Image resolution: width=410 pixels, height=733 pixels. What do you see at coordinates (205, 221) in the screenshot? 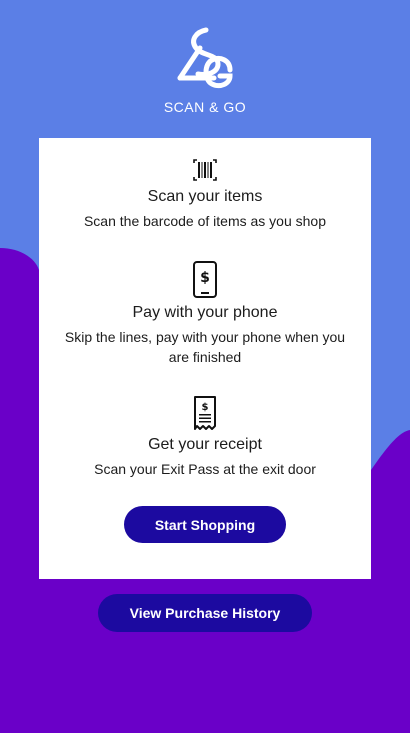
I see `step-description: Scan the barcode of items as you shop` at bounding box center [205, 221].